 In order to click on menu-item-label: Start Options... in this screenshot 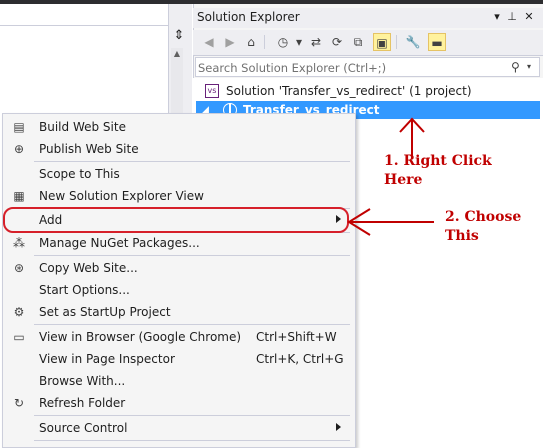, I will do `click(84, 290)`.